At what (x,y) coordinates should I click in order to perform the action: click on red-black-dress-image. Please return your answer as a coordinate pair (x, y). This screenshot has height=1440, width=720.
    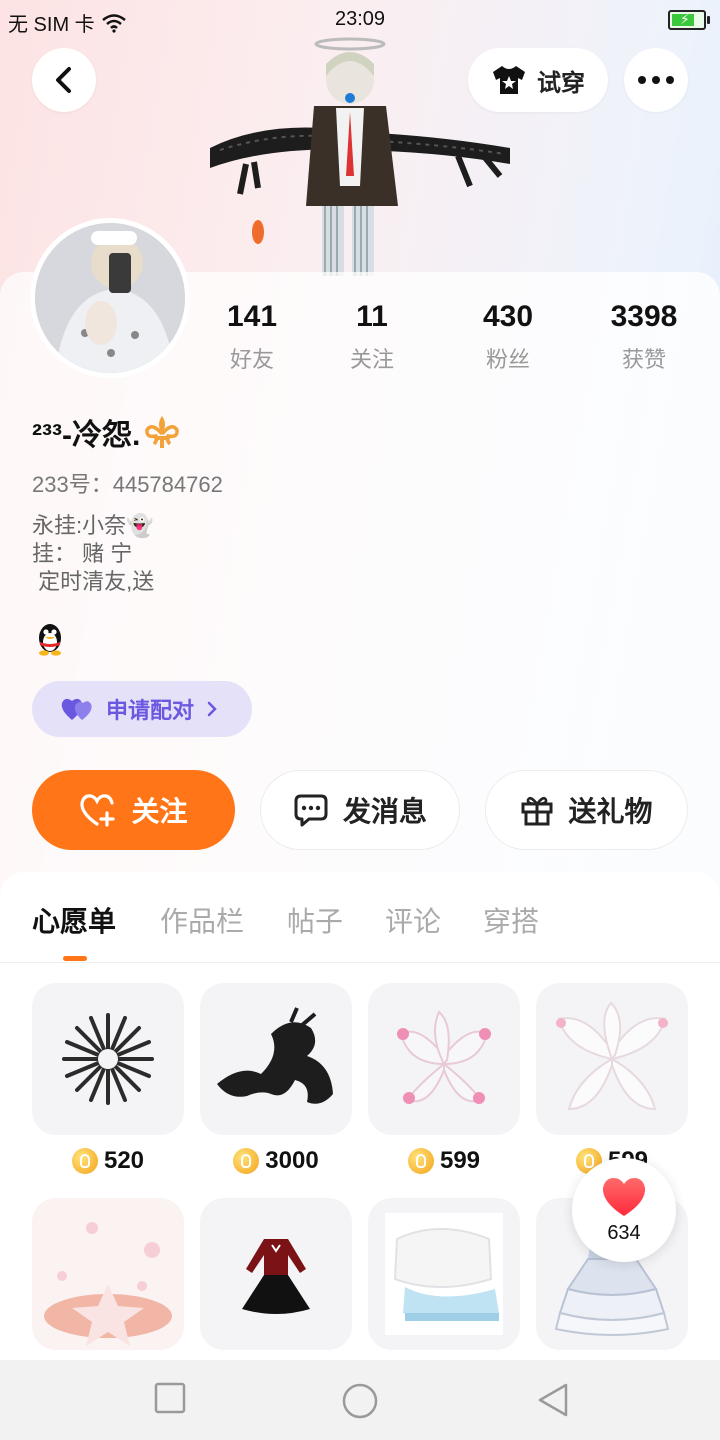
    Looking at the image, I should click on (276, 1276).